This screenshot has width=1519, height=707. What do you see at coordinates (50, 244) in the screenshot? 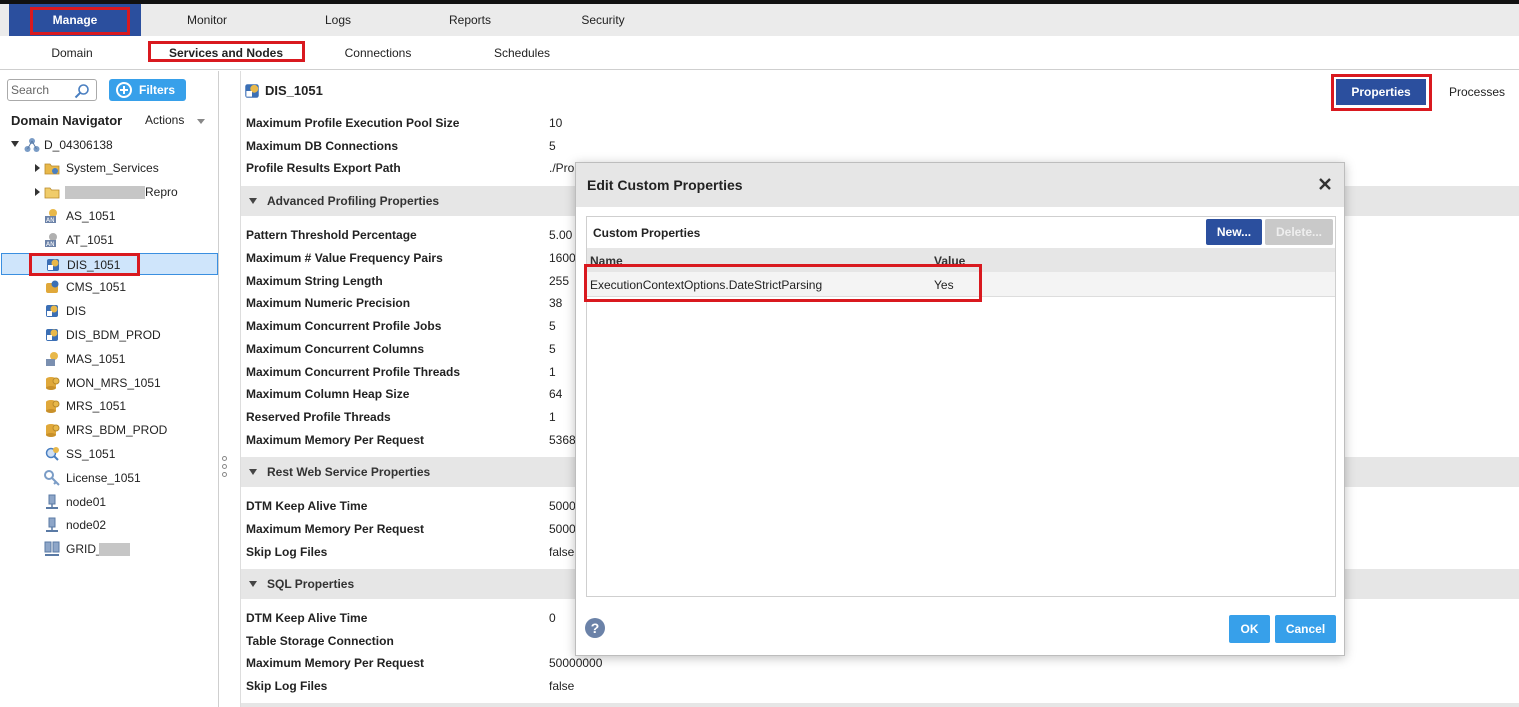
I see `svg-text: AN` at bounding box center [50, 244].